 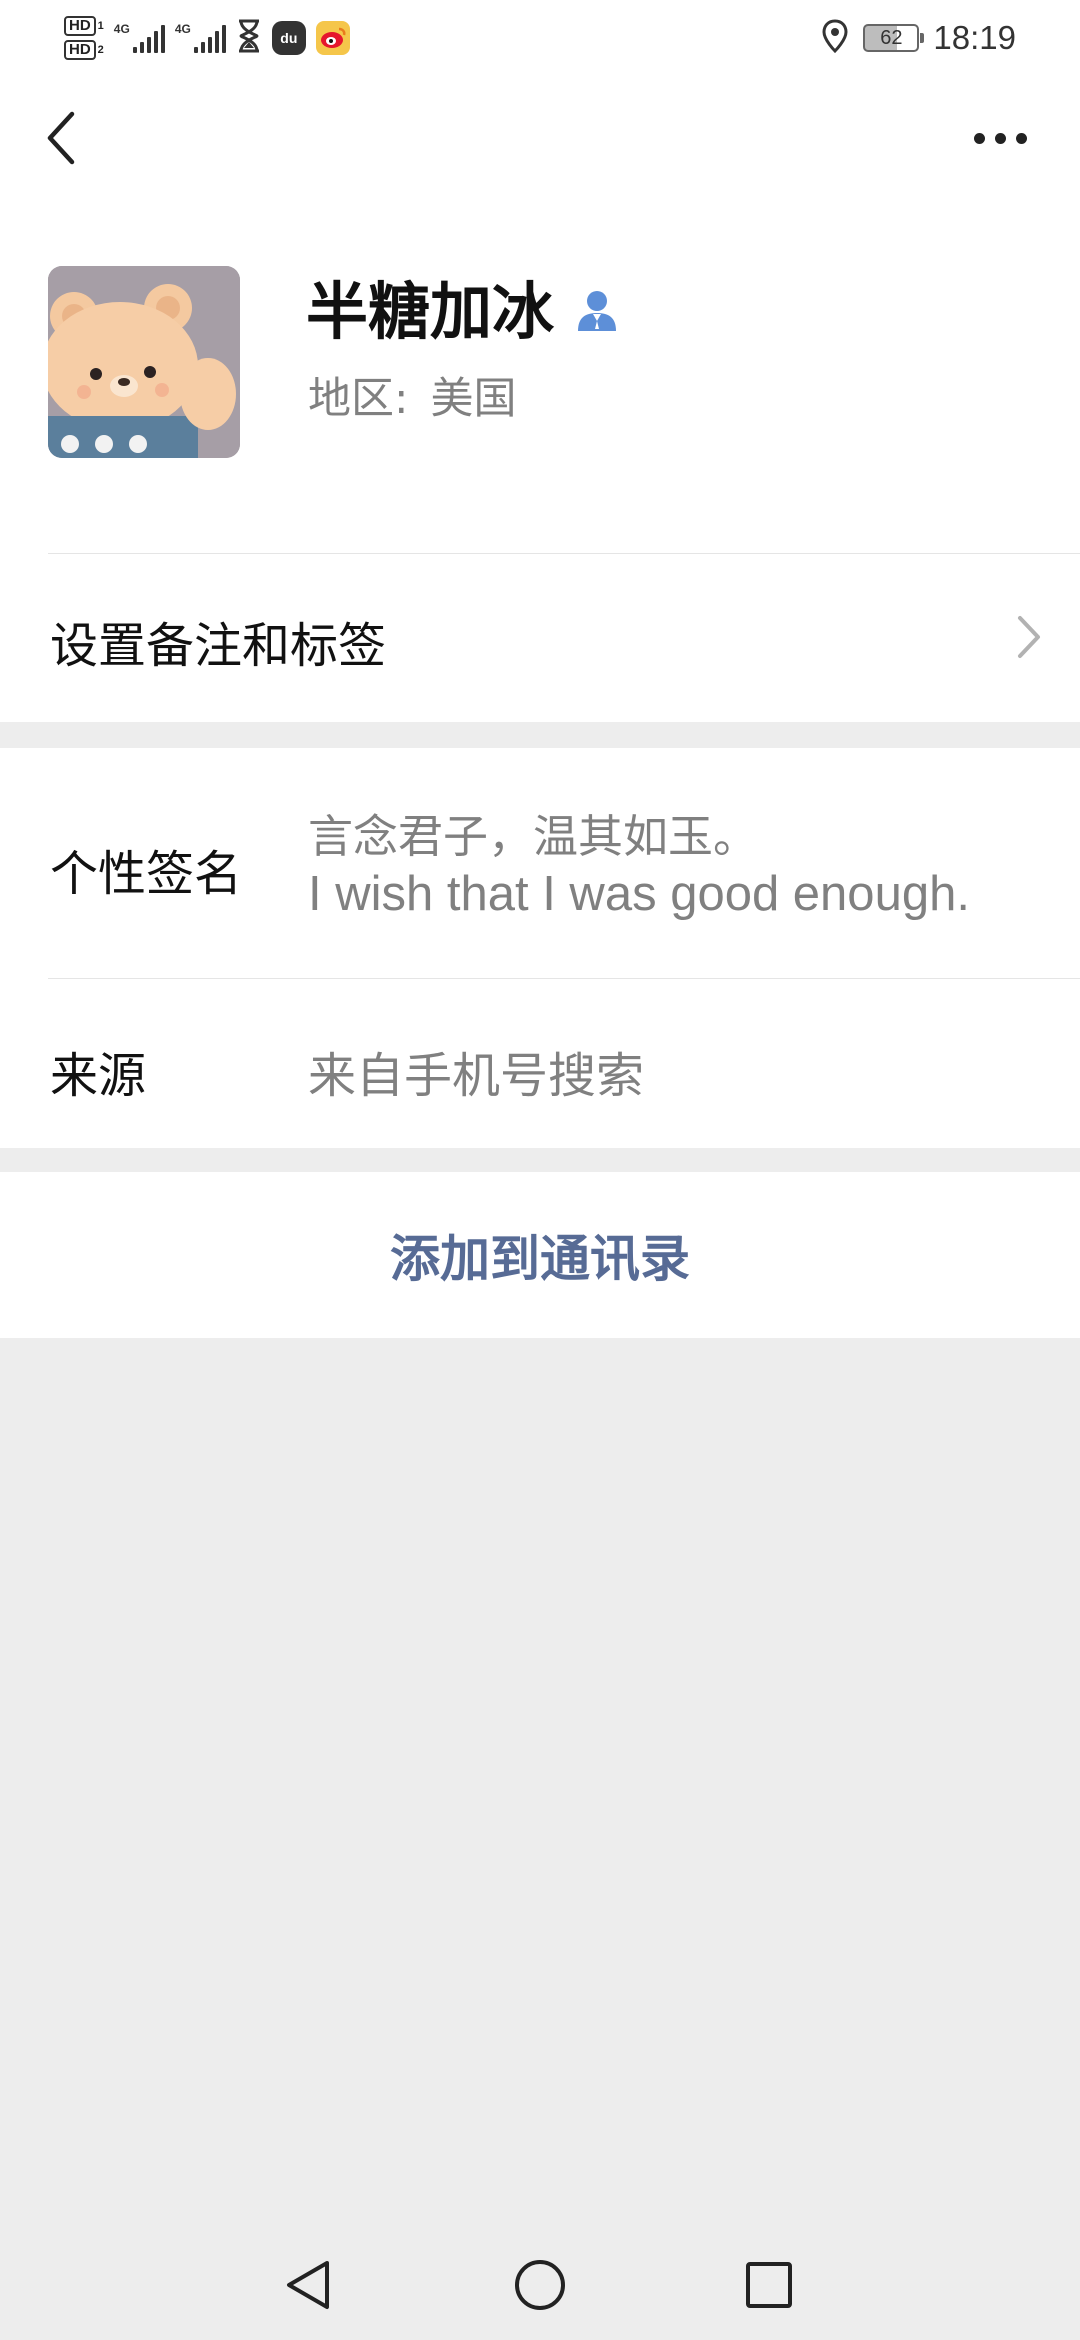 What do you see at coordinates (979, 138) in the screenshot?
I see `more-dots-icon` at bounding box center [979, 138].